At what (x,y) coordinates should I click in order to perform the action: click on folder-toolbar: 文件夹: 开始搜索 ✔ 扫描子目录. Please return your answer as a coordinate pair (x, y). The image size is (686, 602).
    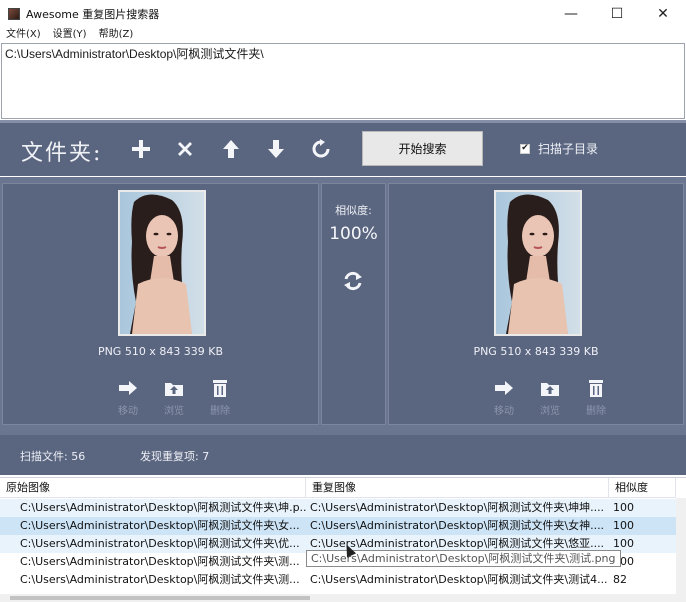
    Looking at the image, I should click on (343, 148).